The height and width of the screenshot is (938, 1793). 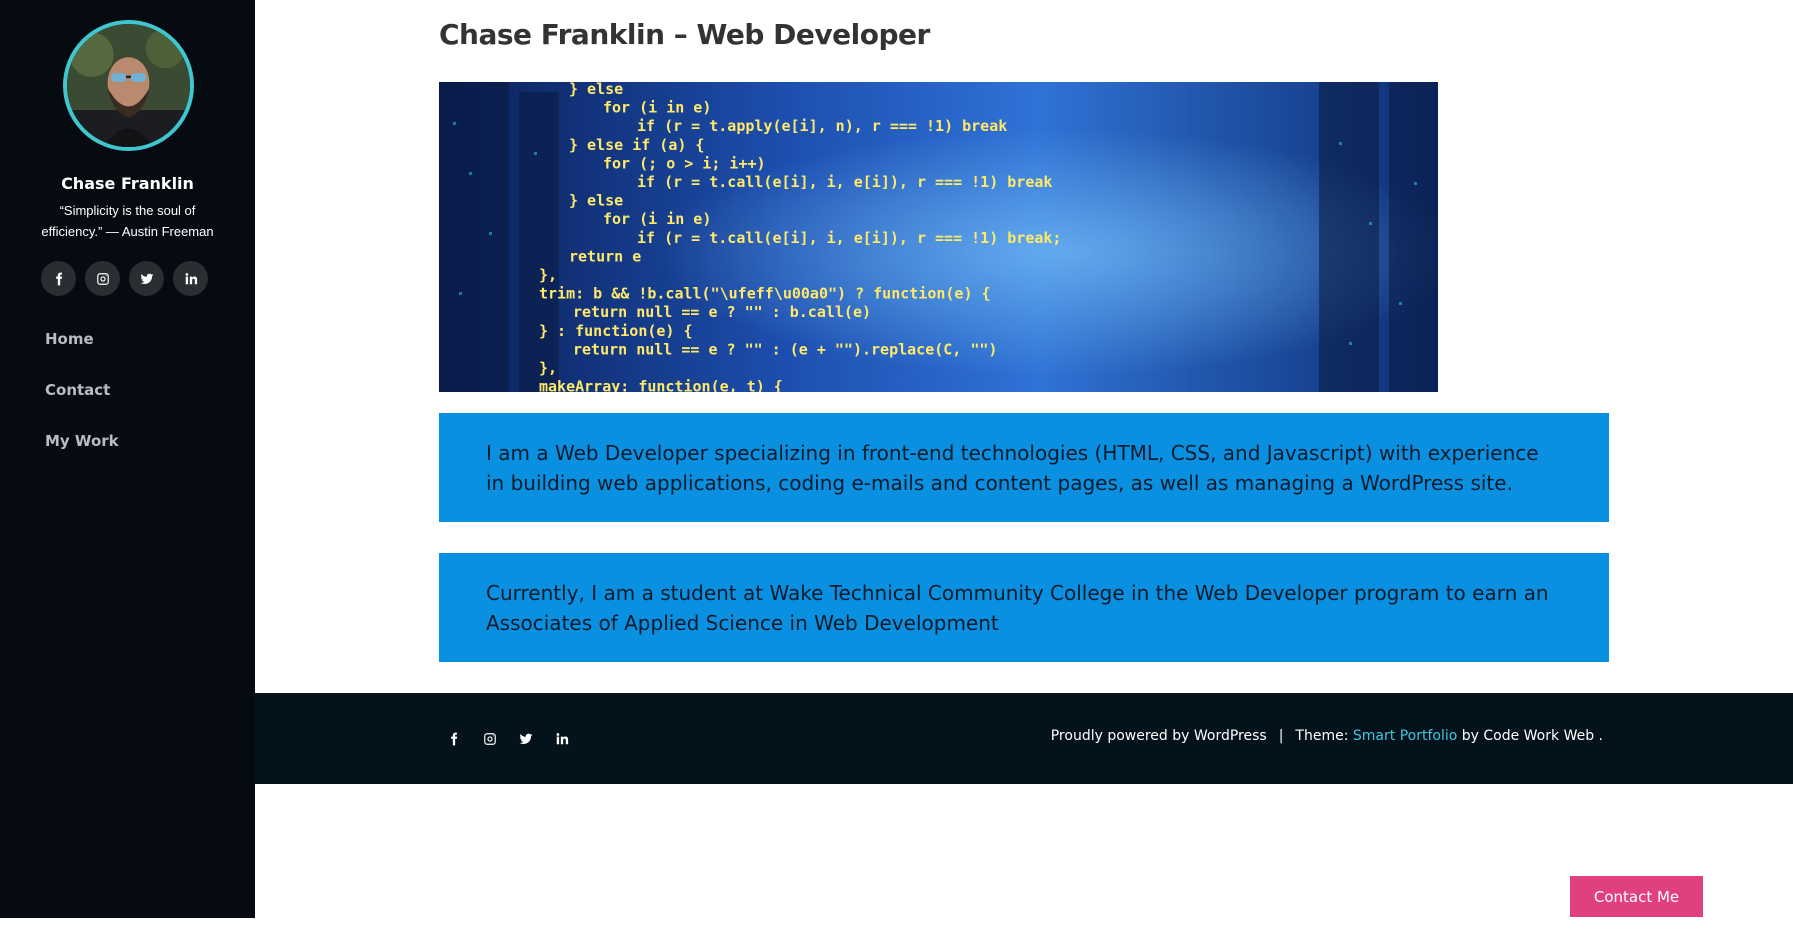 I want to click on code-line: for (; o > i; i++), so click(x=684, y=163).